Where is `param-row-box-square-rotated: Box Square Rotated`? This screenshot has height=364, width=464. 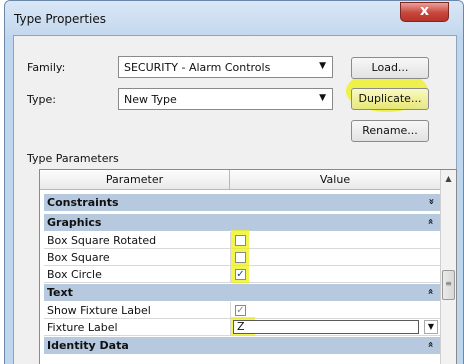 param-row-box-square-rotated: Box Square Rotated is located at coordinates (242, 239).